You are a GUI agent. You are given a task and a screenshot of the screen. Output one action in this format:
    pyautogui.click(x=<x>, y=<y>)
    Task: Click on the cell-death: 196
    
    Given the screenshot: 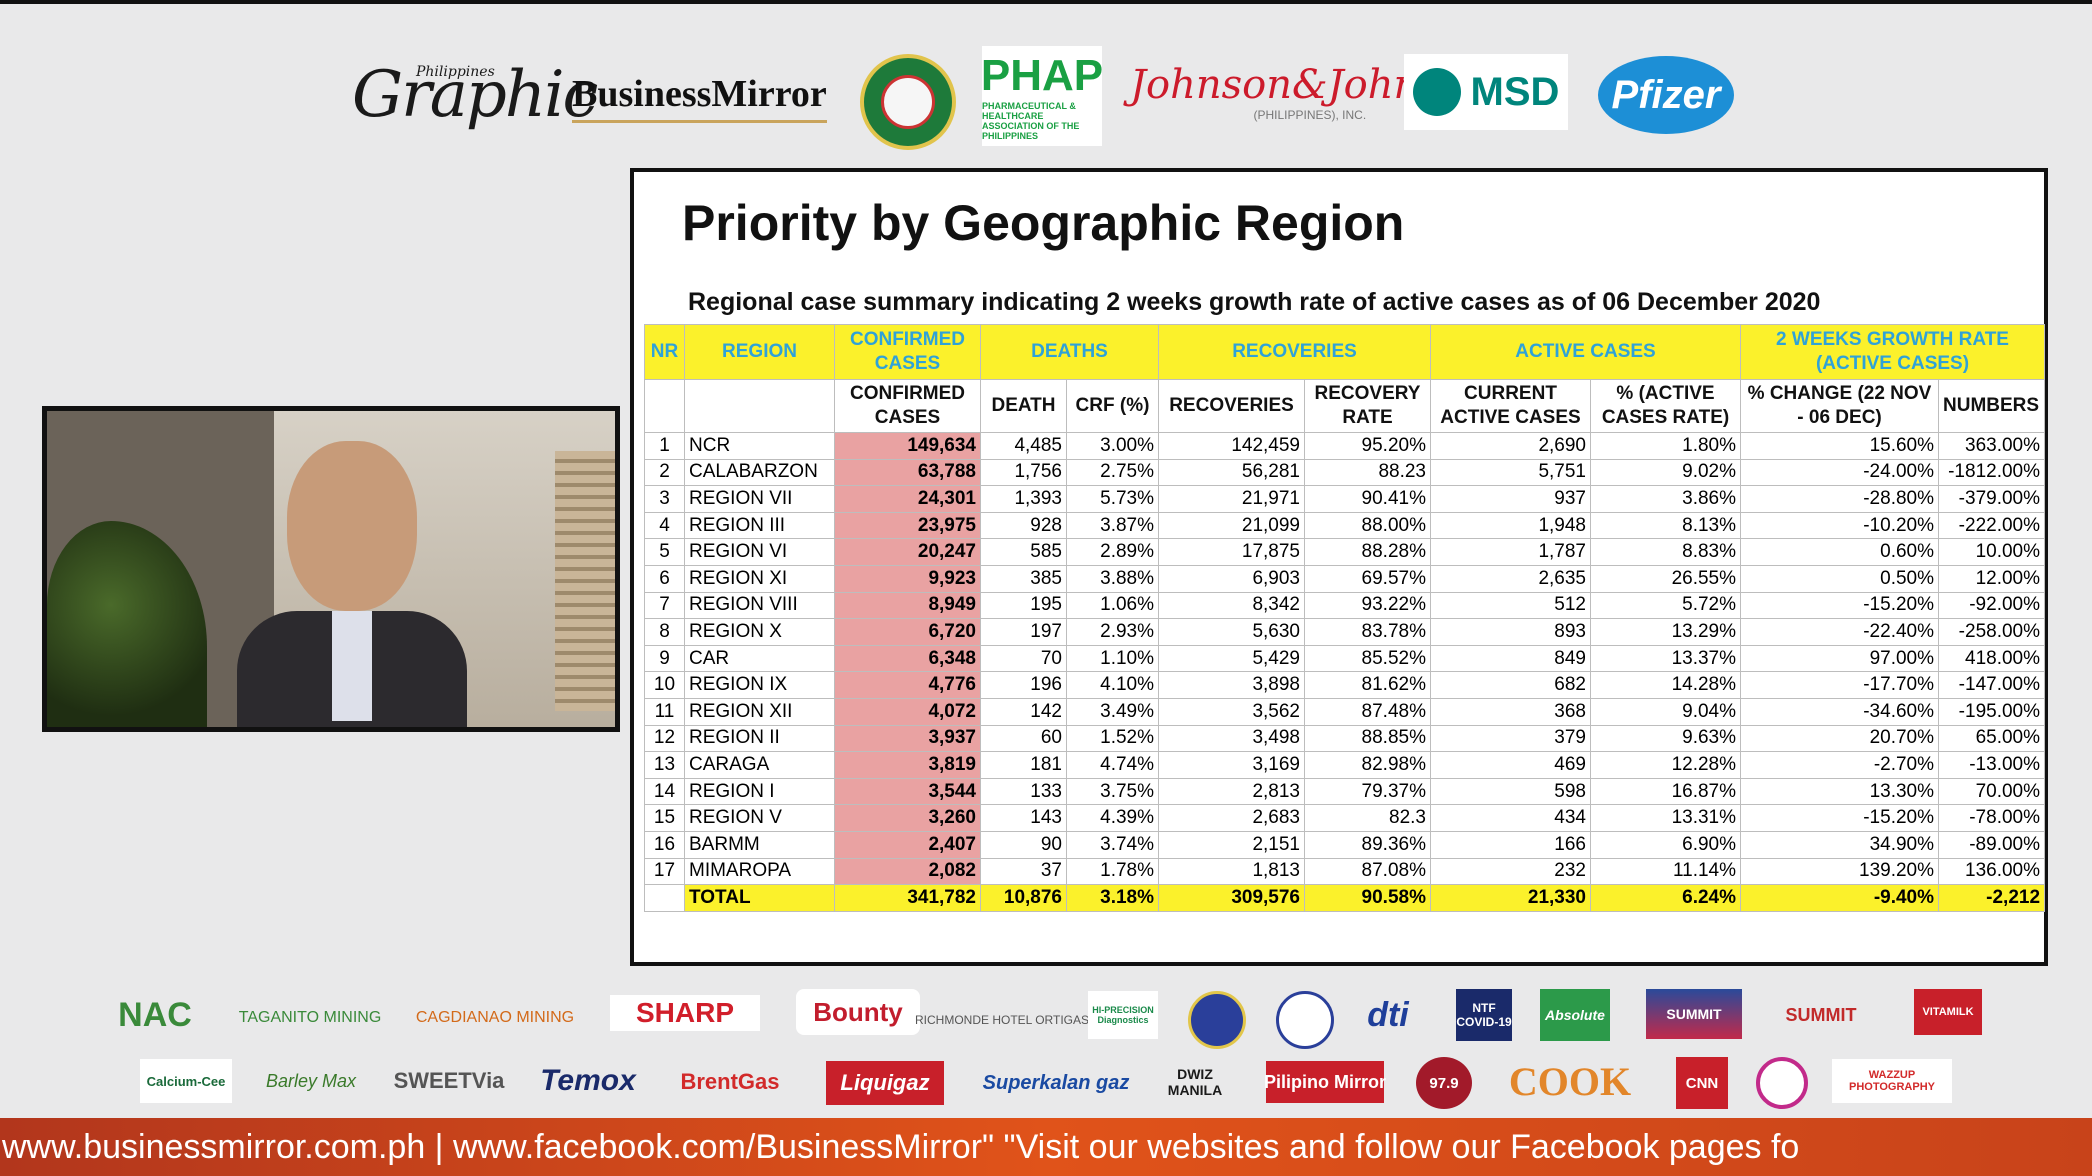 What is the action you would take?
    pyautogui.click(x=1023, y=685)
    